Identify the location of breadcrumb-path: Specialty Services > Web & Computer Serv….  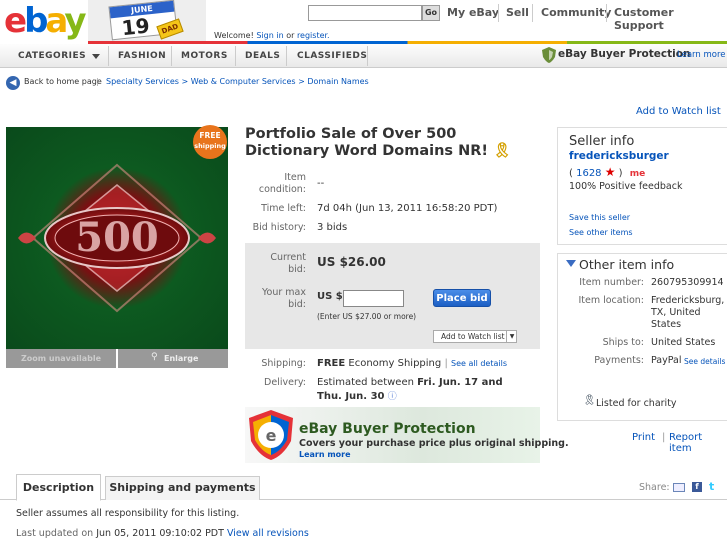
(237, 81).